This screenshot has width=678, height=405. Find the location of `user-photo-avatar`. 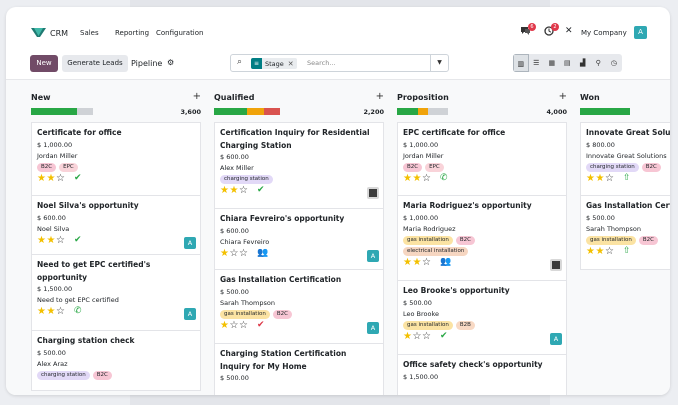

user-photo-avatar is located at coordinates (556, 264).